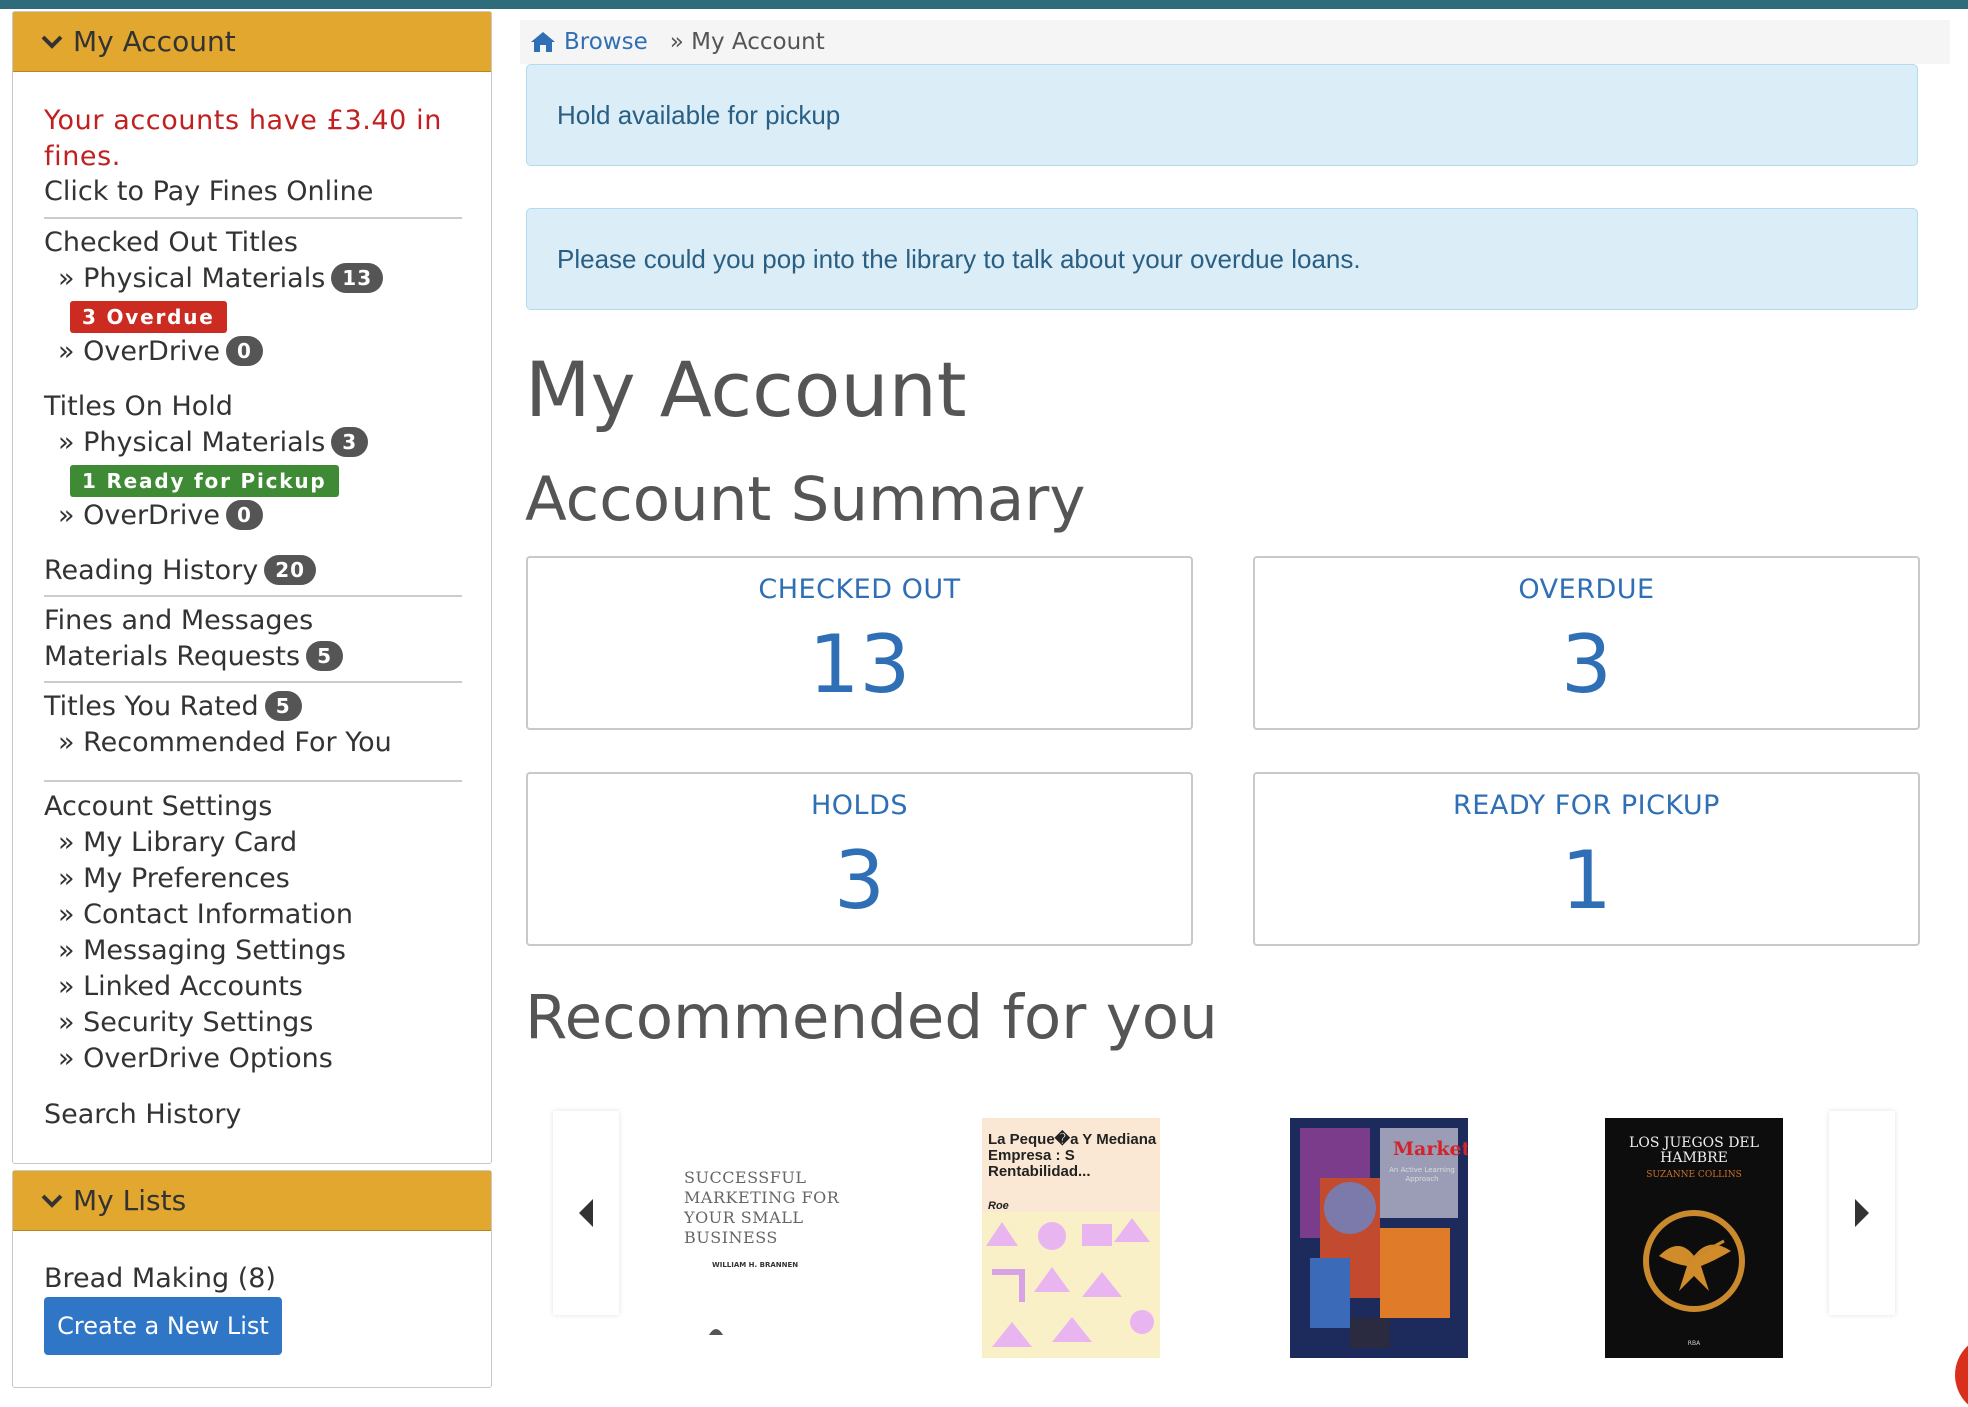  Describe the element at coordinates (174, 879) in the screenshot. I see `my-preferences-link: » My Preferences` at that location.